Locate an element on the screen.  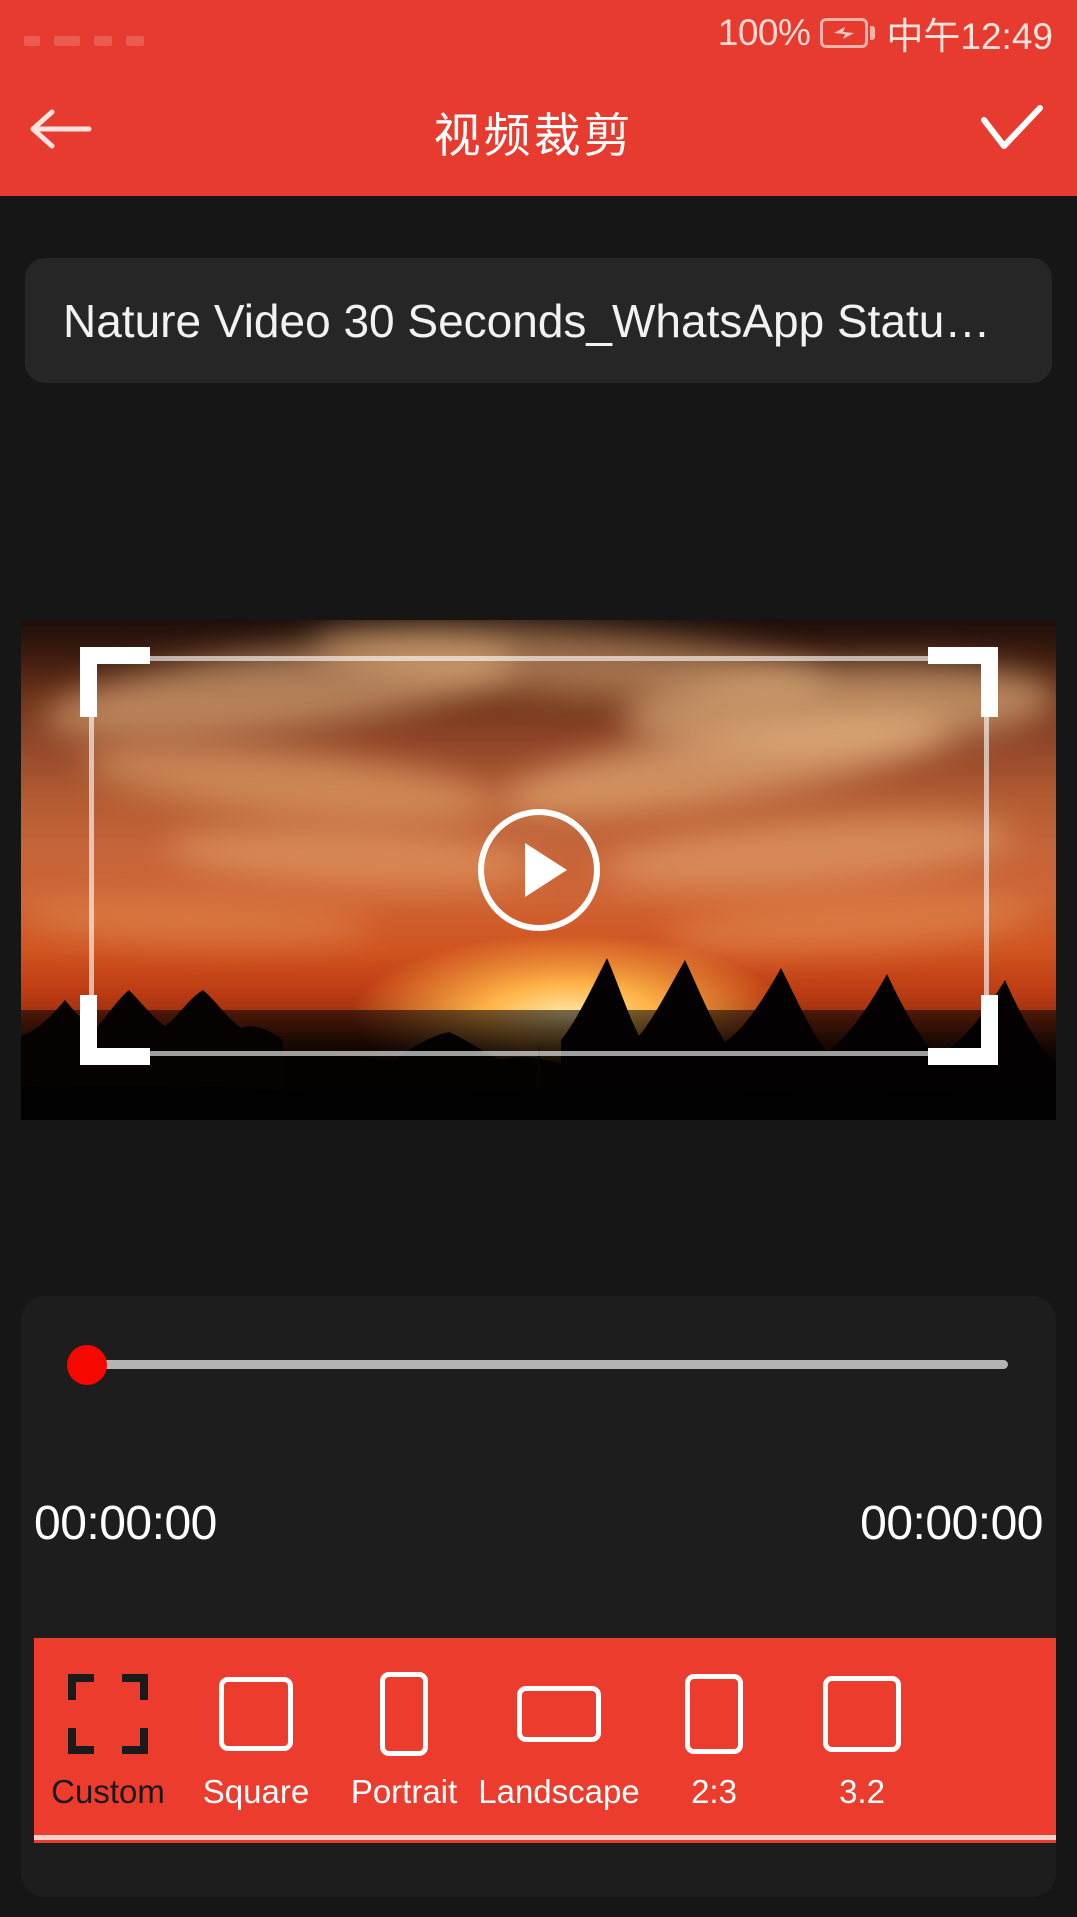
play-circle-icon is located at coordinates (538, 870).